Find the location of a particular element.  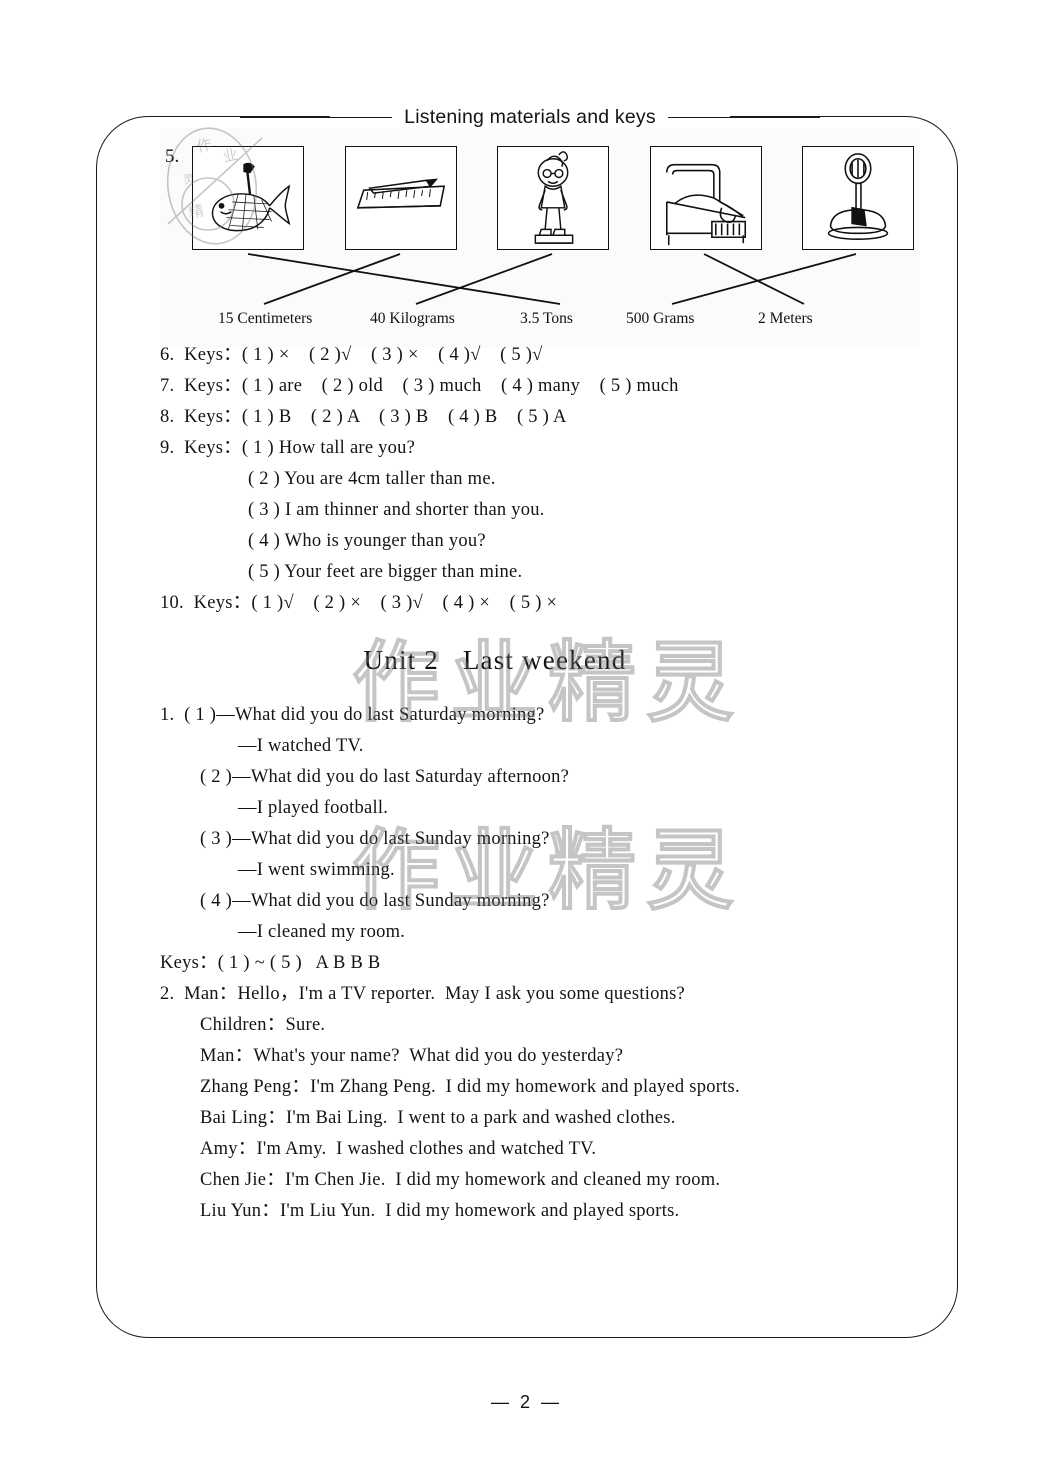

picture-whale-in-net is located at coordinates (248, 198).